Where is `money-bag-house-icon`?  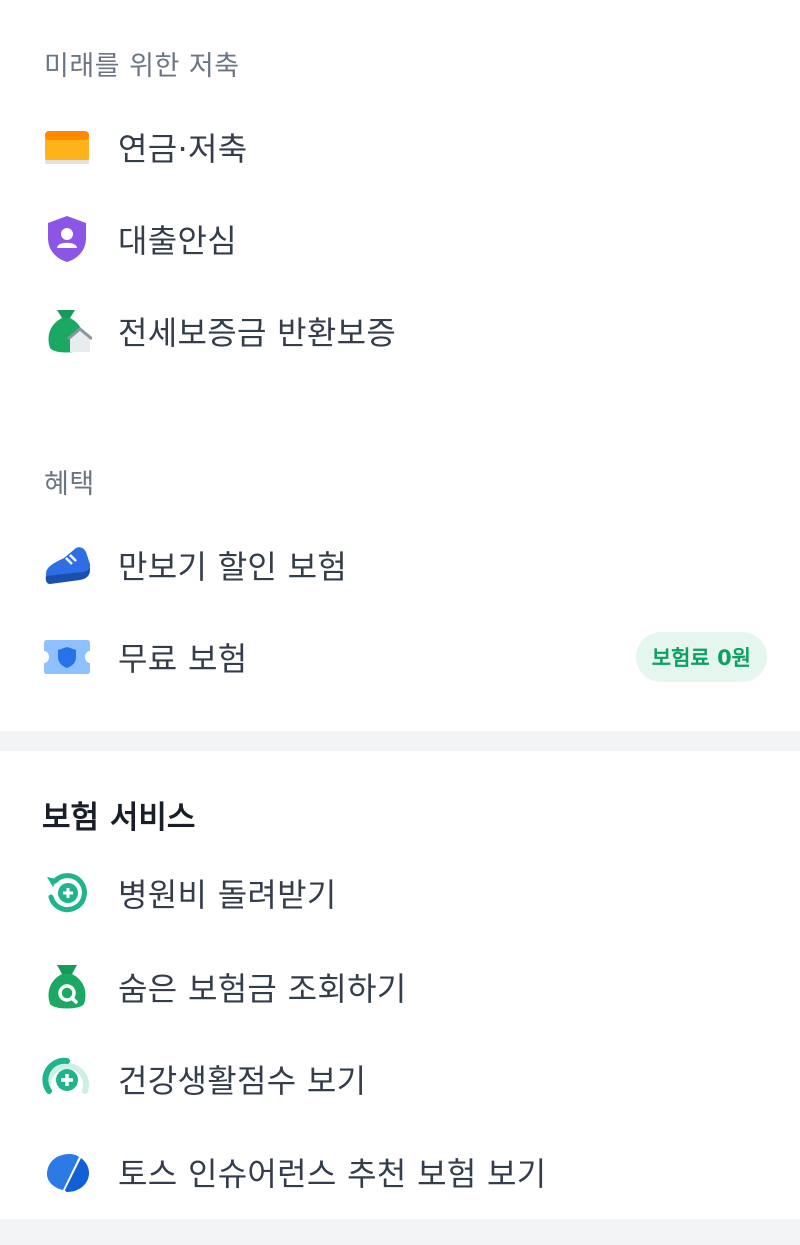 money-bag-house-icon is located at coordinates (67, 331).